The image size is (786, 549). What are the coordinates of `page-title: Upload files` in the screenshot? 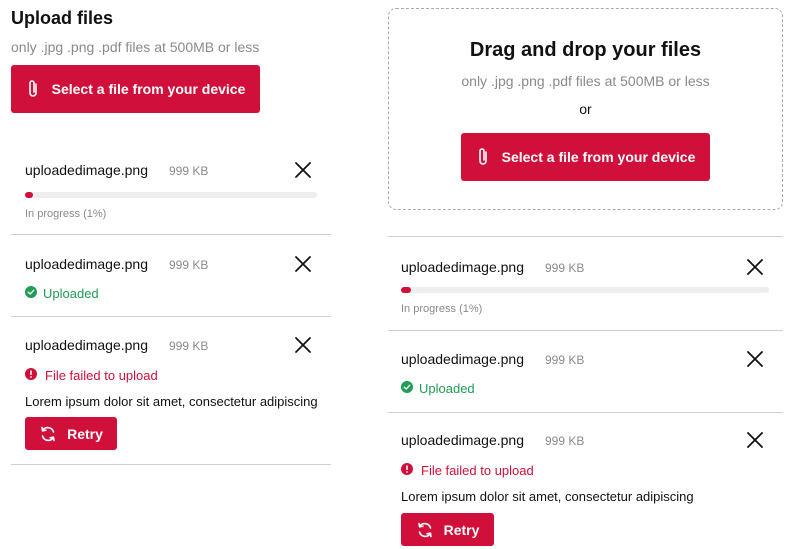 It's located at (62, 18).